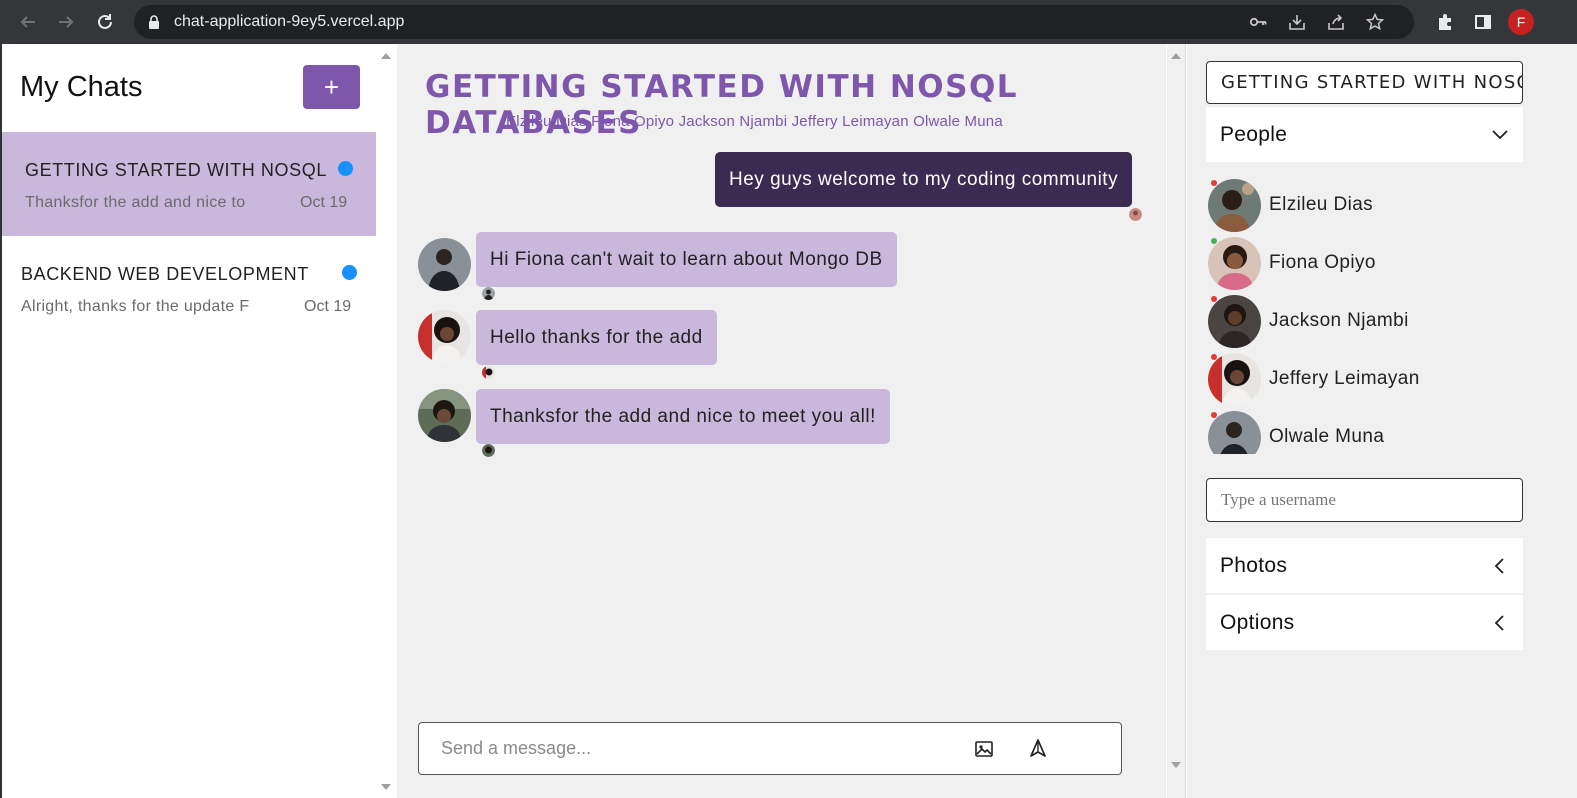 This screenshot has height=798, width=1577. What do you see at coordinates (1335, 22) in the screenshot?
I see `share-icon` at bounding box center [1335, 22].